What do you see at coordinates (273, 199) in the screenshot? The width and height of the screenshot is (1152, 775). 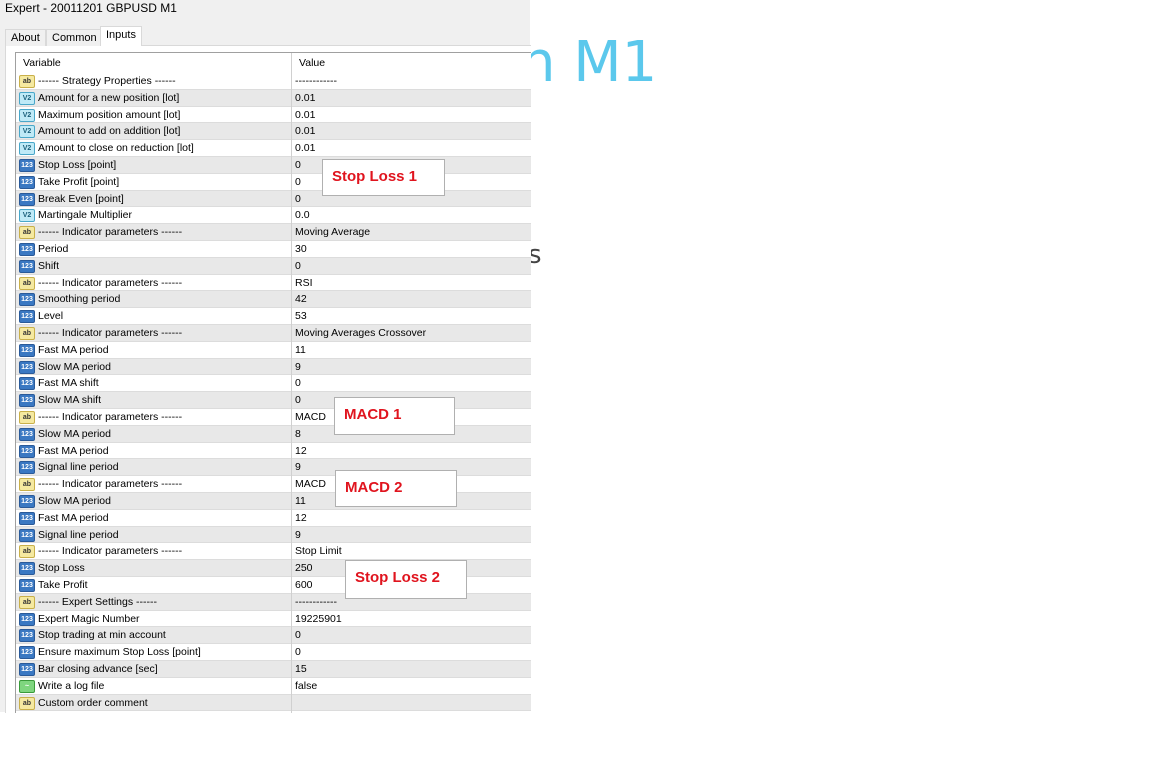 I see `table-row: 123 Break Even [point] 0` at bounding box center [273, 199].